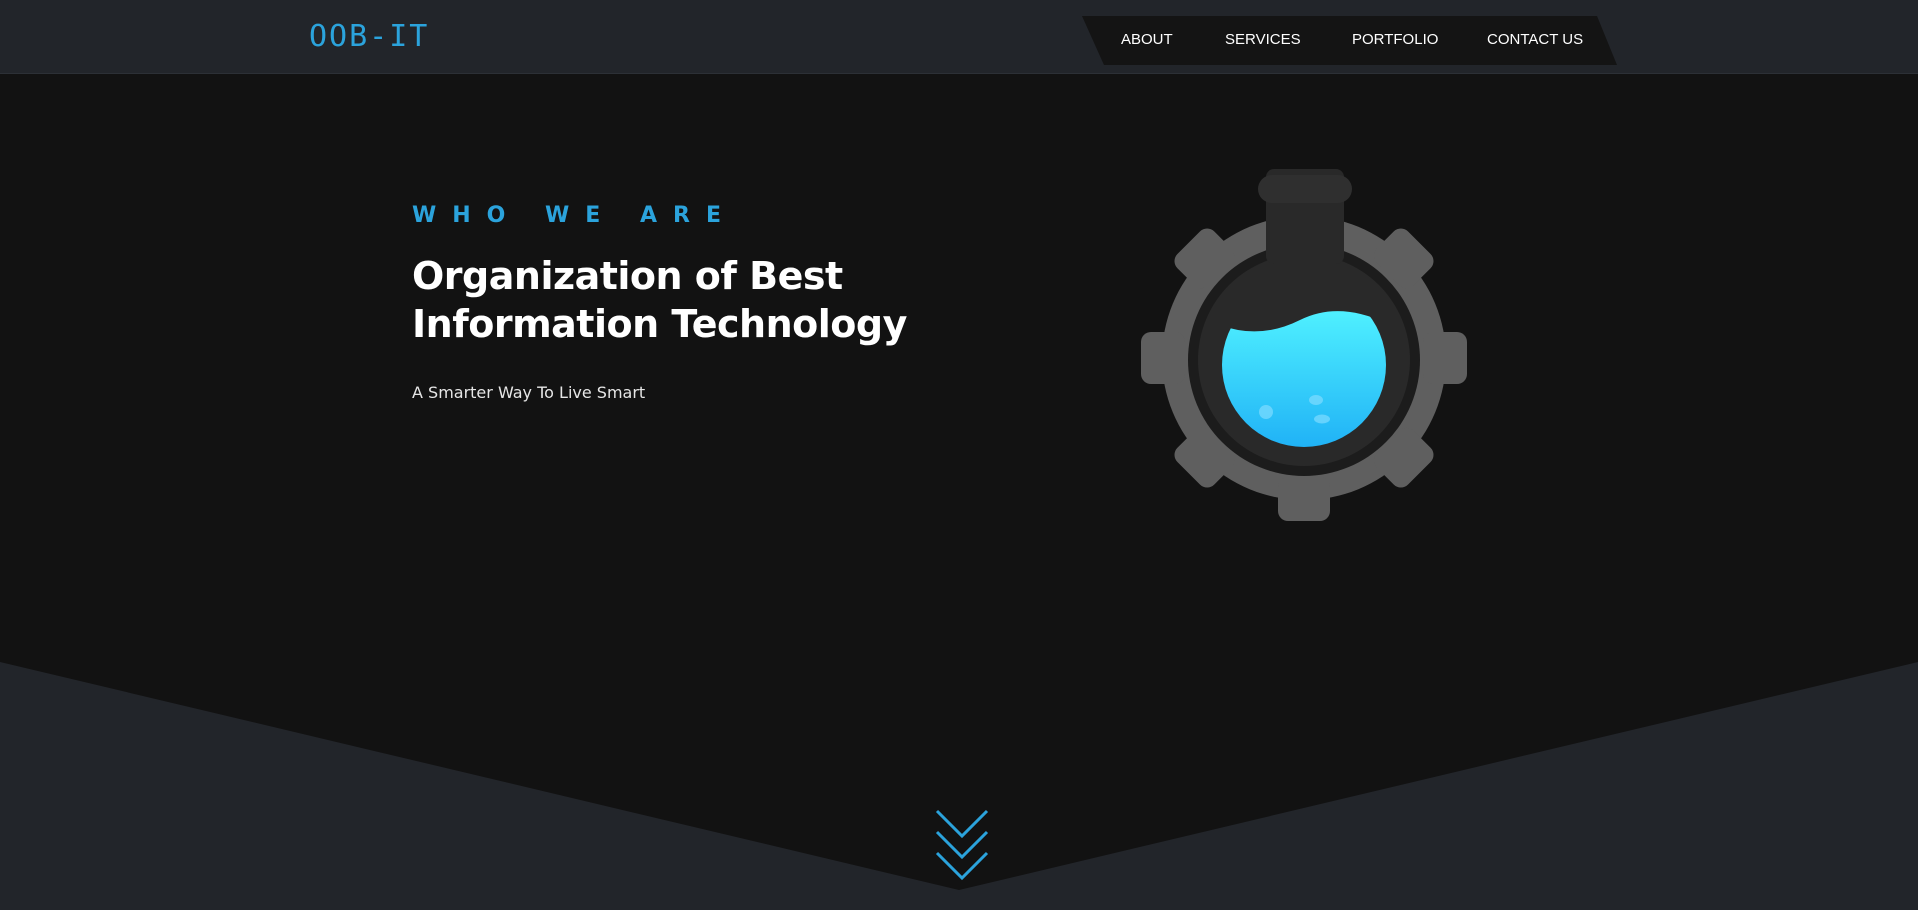 The width and height of the screenshot is (1918, 910). What do you see at coordinates (659, 324) in the screenshot?
I see `hero-headline-line-2: Information Technology` at bounding box center [659, 324].